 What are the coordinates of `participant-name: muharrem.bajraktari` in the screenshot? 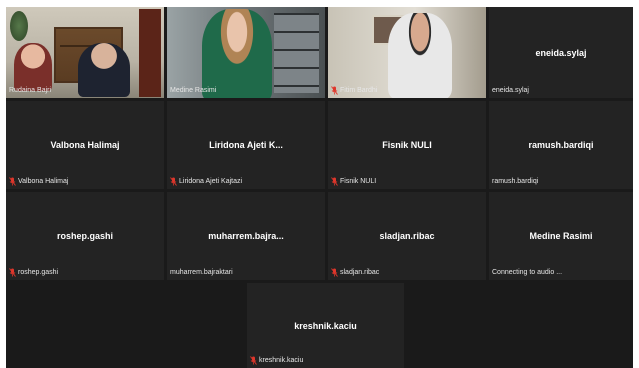 It's located at (201, 272).